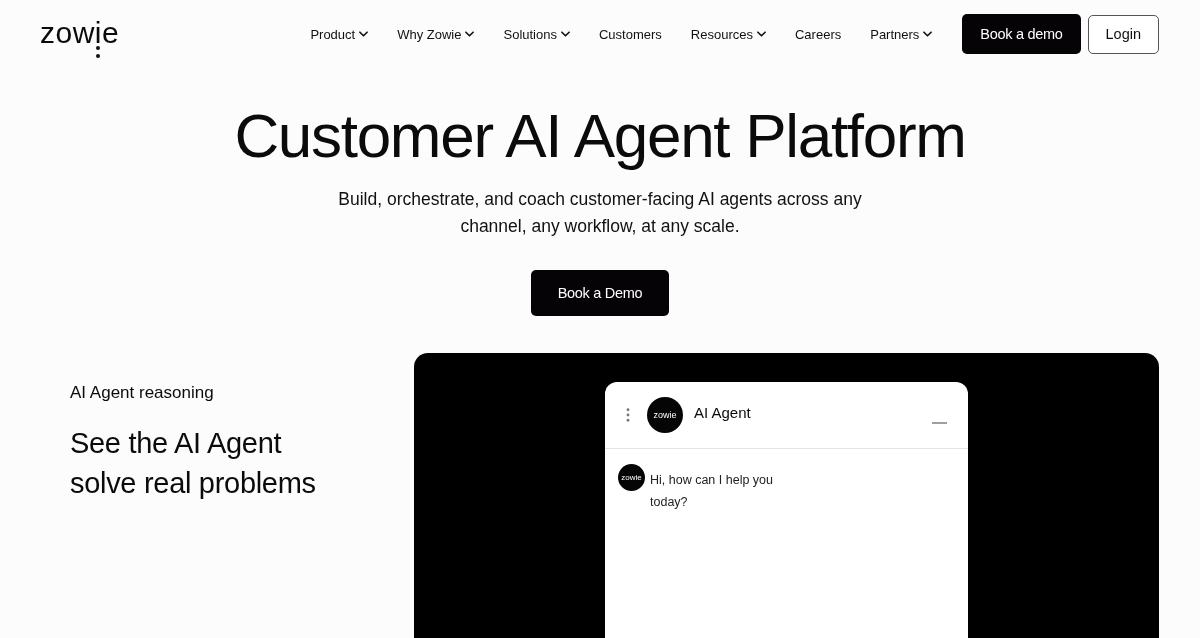 The width and height of the screenshot is (1200, 638). Describe the element at coordinates (600, 293) in the screenshot. I see `book-demo-button: Book a Demo` at that location.